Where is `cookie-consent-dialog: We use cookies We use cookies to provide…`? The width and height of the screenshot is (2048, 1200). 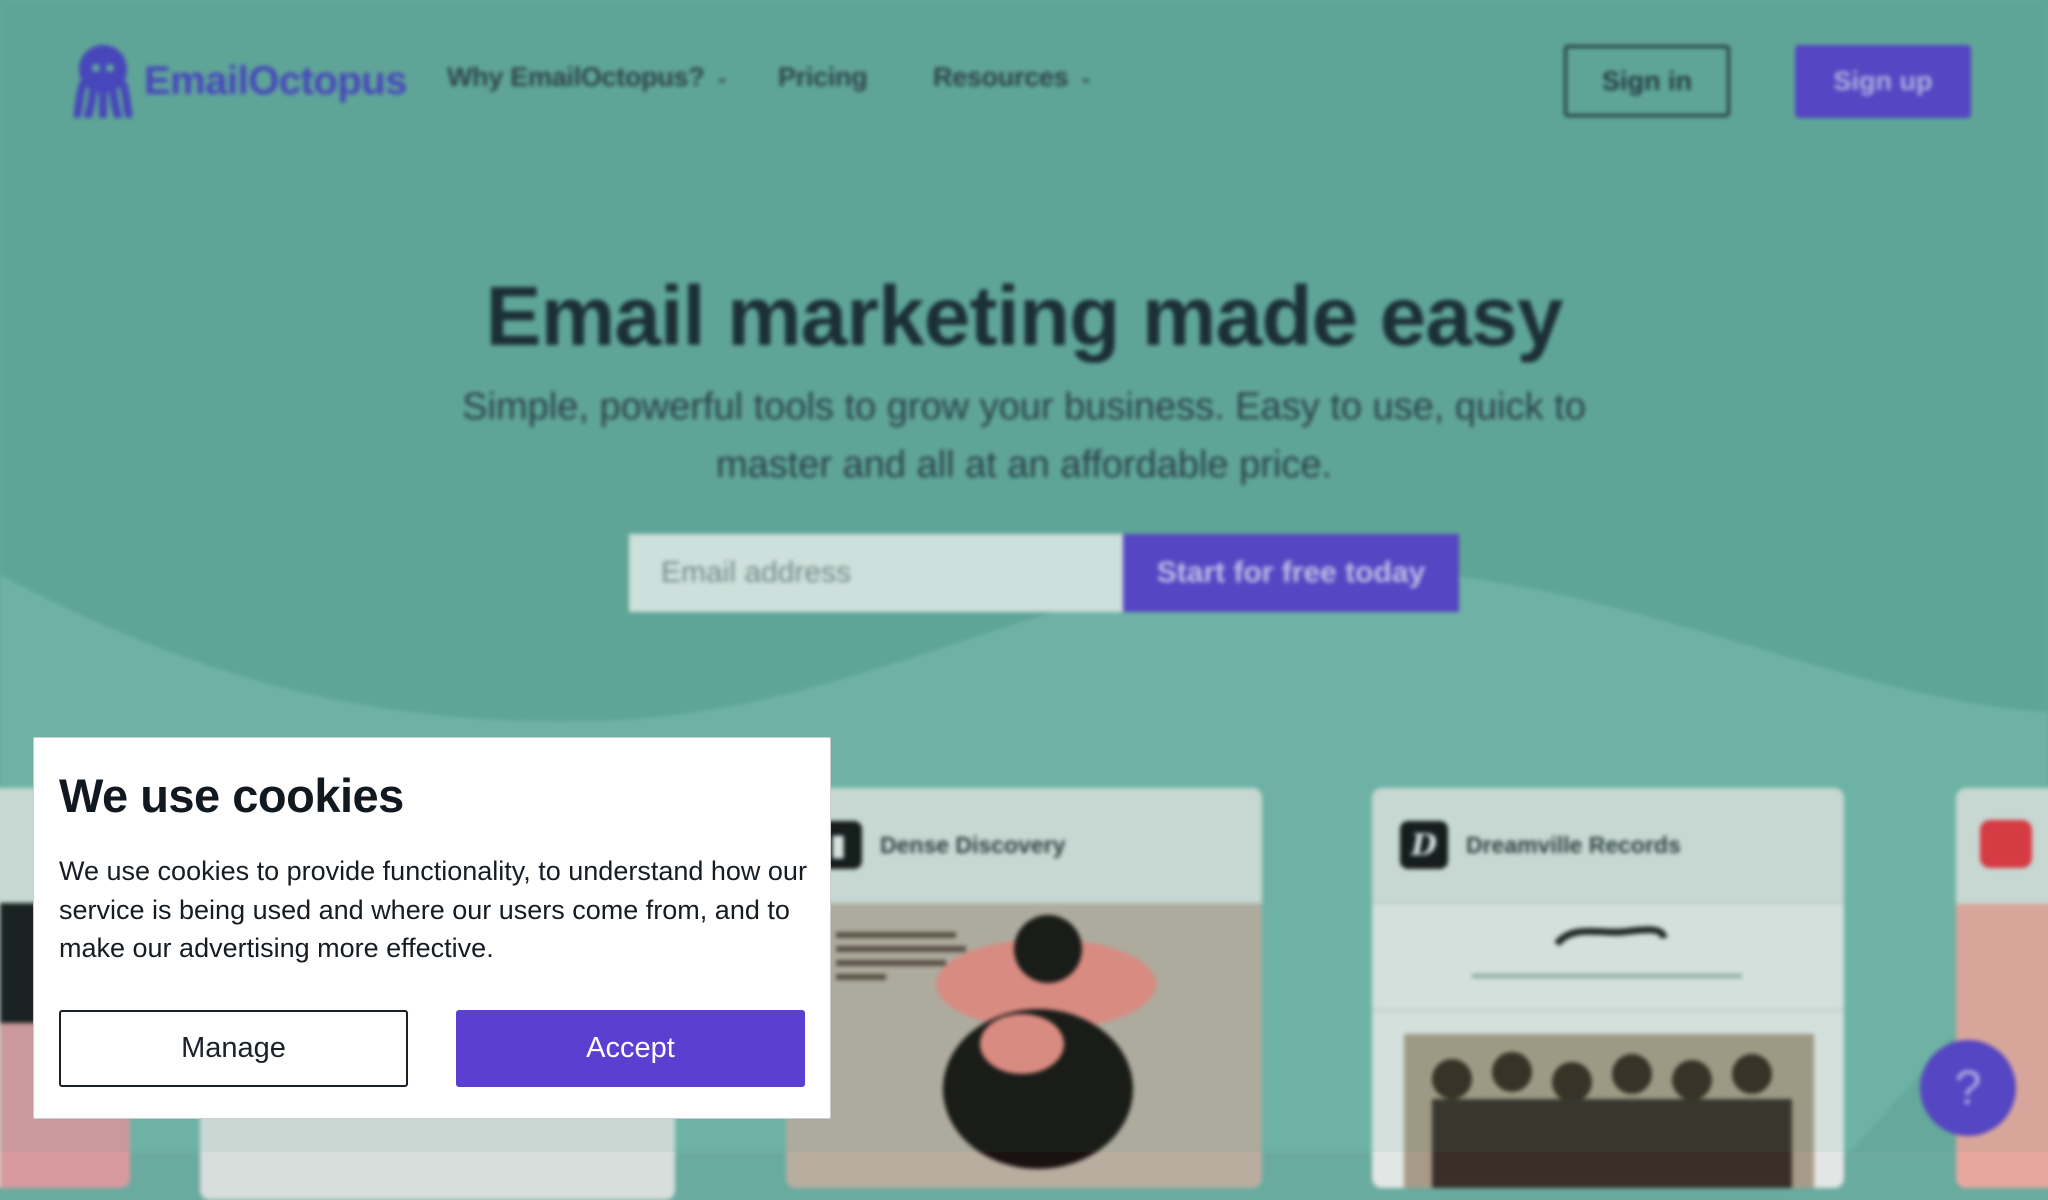 cookie-consent-dialog: We use cookies We use cookies to provide… is located at coordinates (432, 928).